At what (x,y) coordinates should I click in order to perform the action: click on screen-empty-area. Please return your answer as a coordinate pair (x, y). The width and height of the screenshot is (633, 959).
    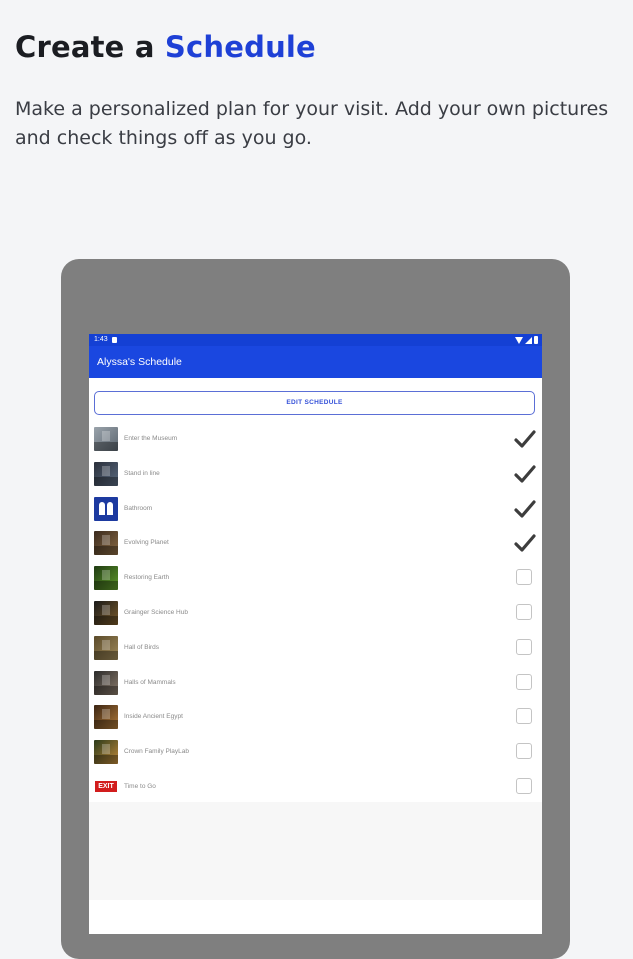
    Looking at the image, I should click on (315, 851).